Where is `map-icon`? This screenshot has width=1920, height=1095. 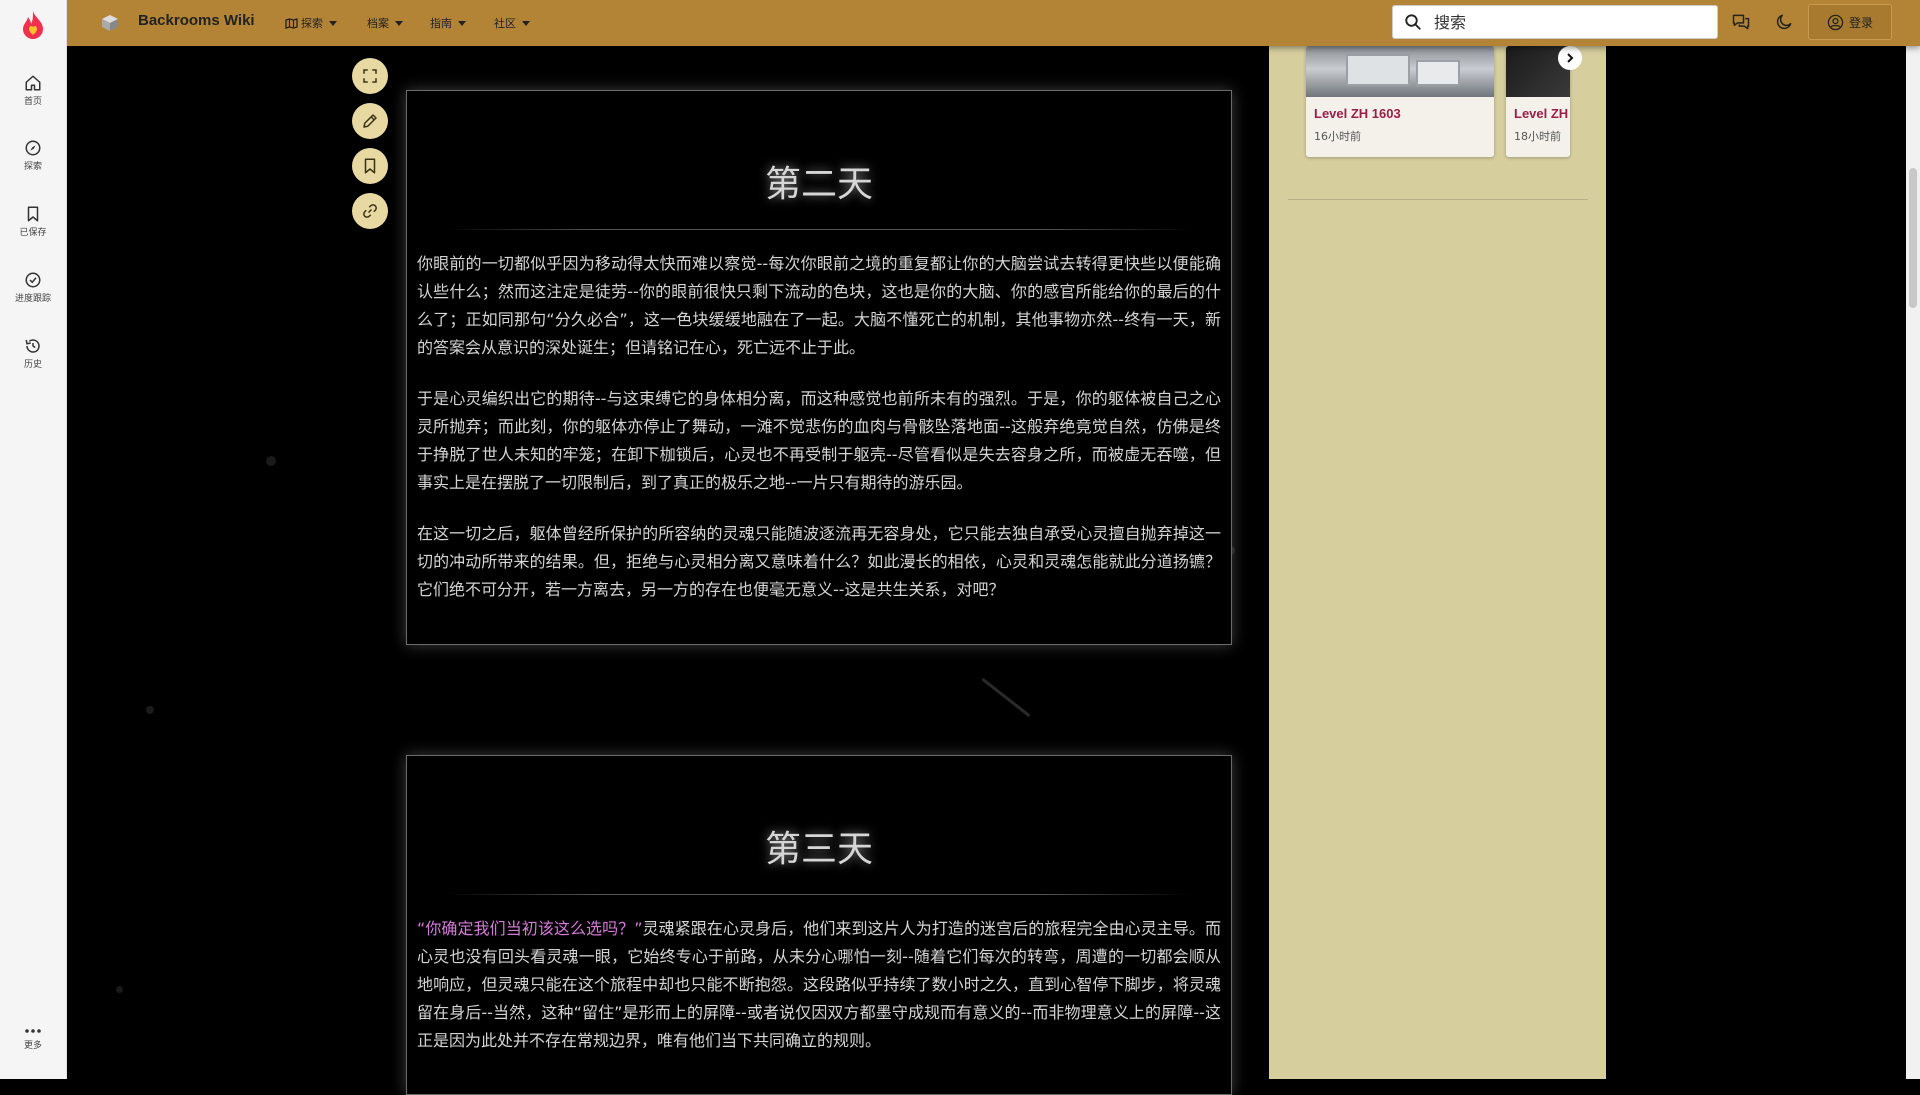 map-icon is located at coordinates (291, 23).